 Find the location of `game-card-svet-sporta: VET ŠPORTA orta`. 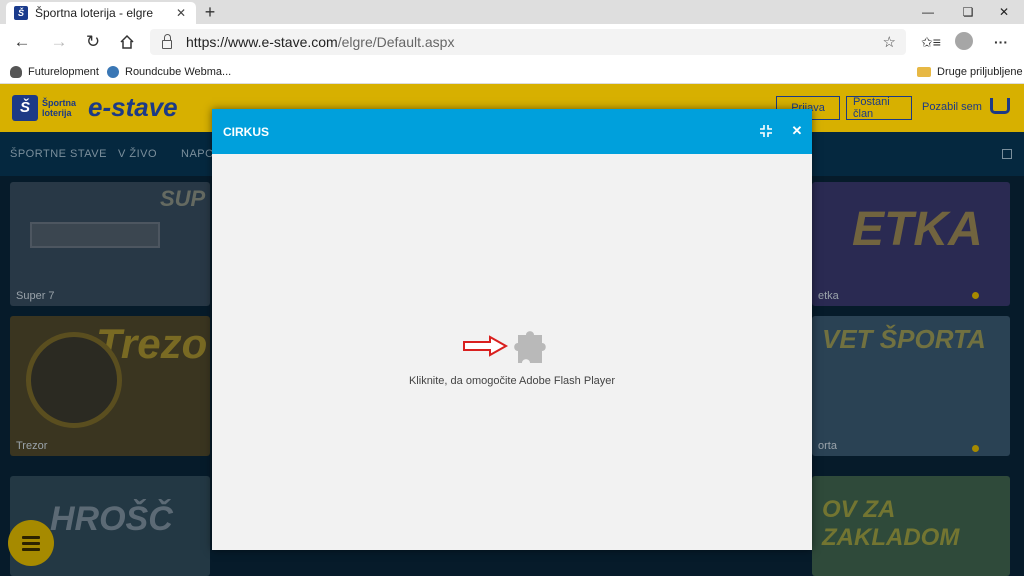

game-card-svet-sporta: VET ŠPORTA orta is located at coordinates (911, 386).